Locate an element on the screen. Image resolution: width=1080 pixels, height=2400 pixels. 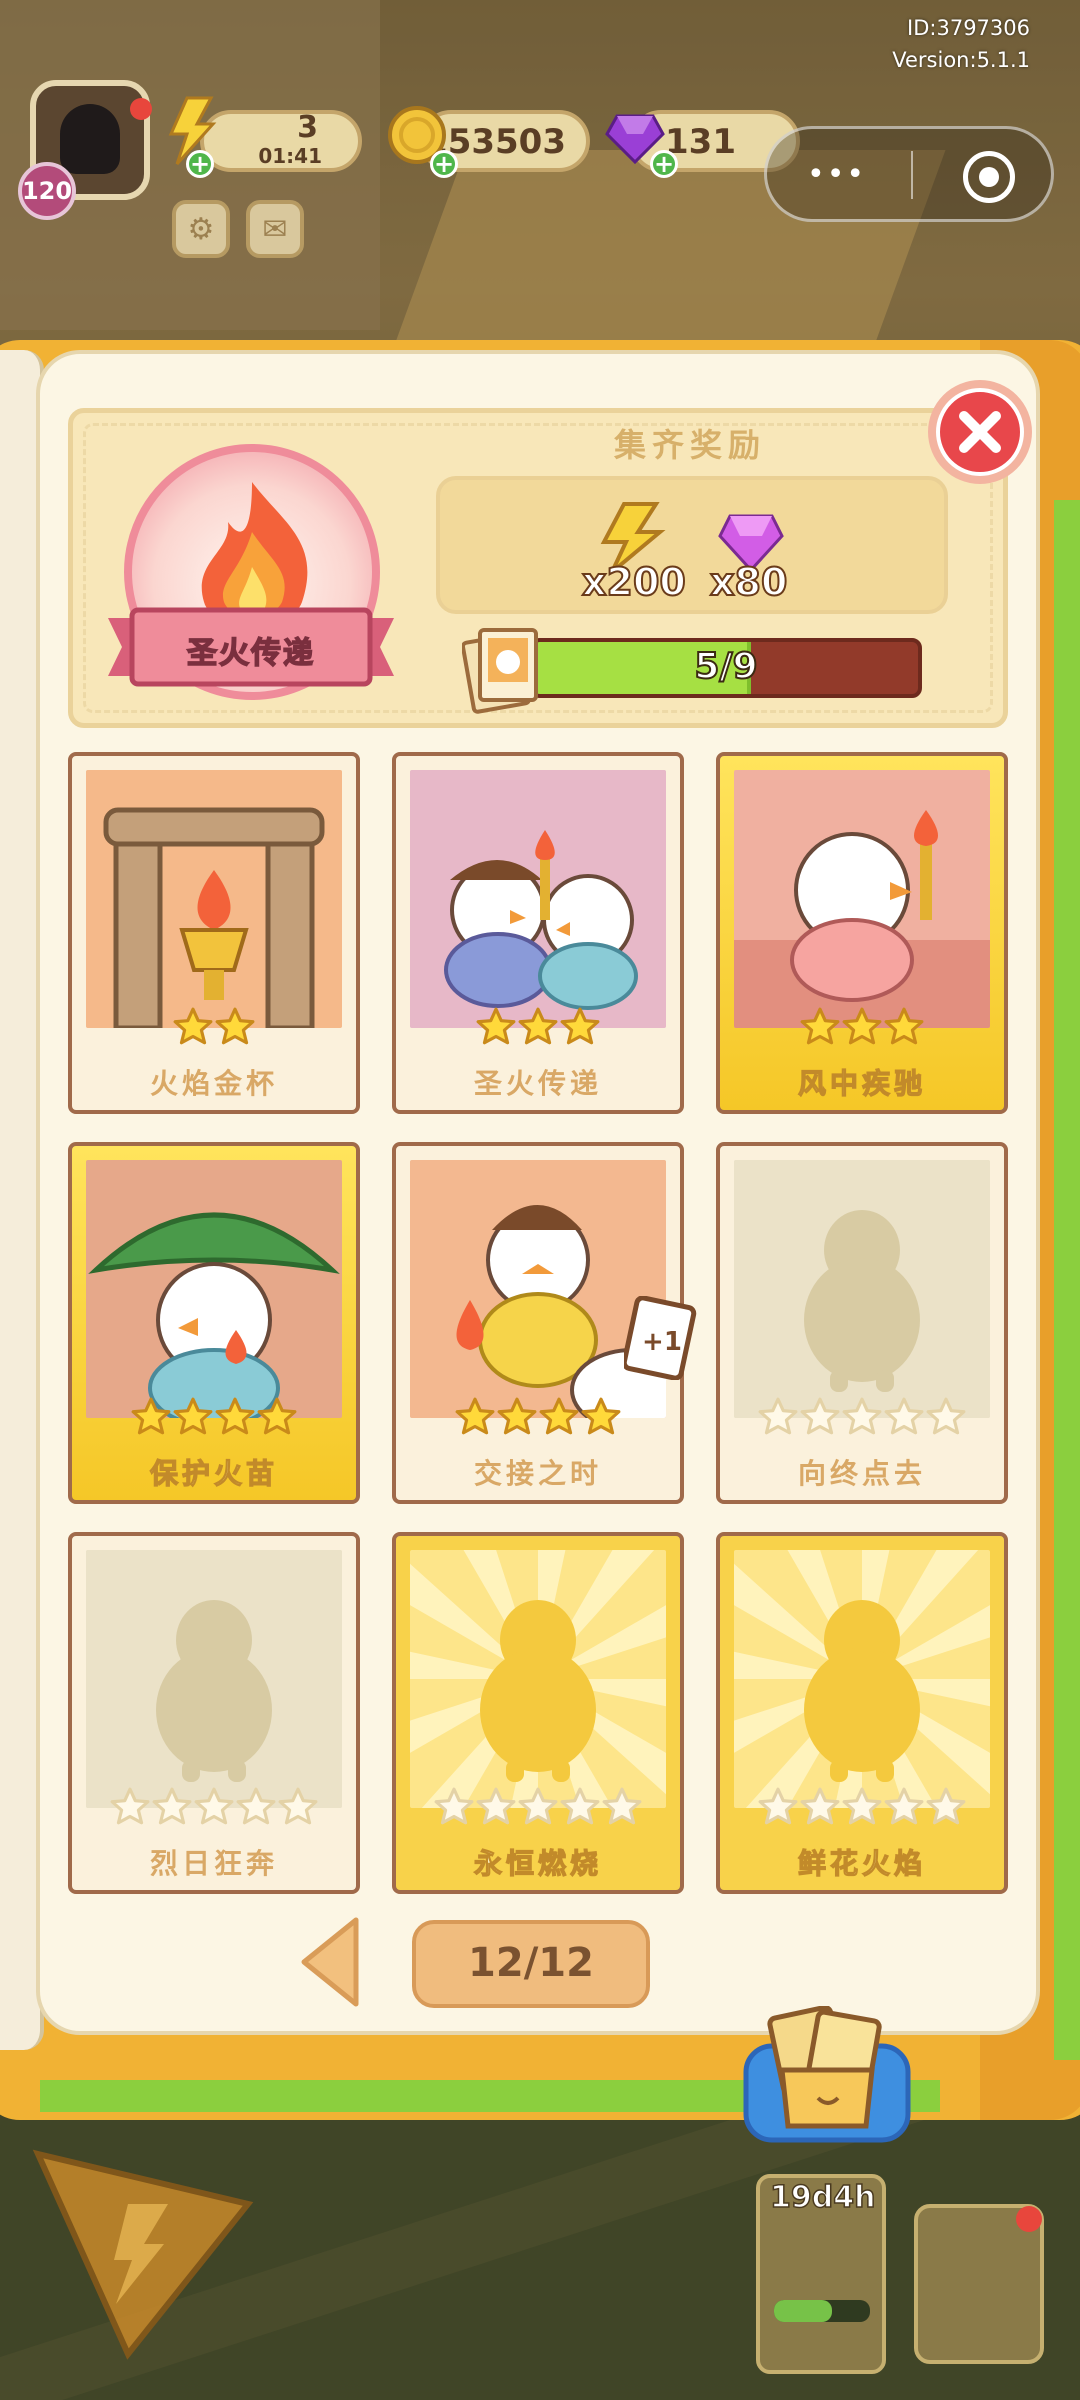
energy-value: 3 is located at coordinates (307, 127).